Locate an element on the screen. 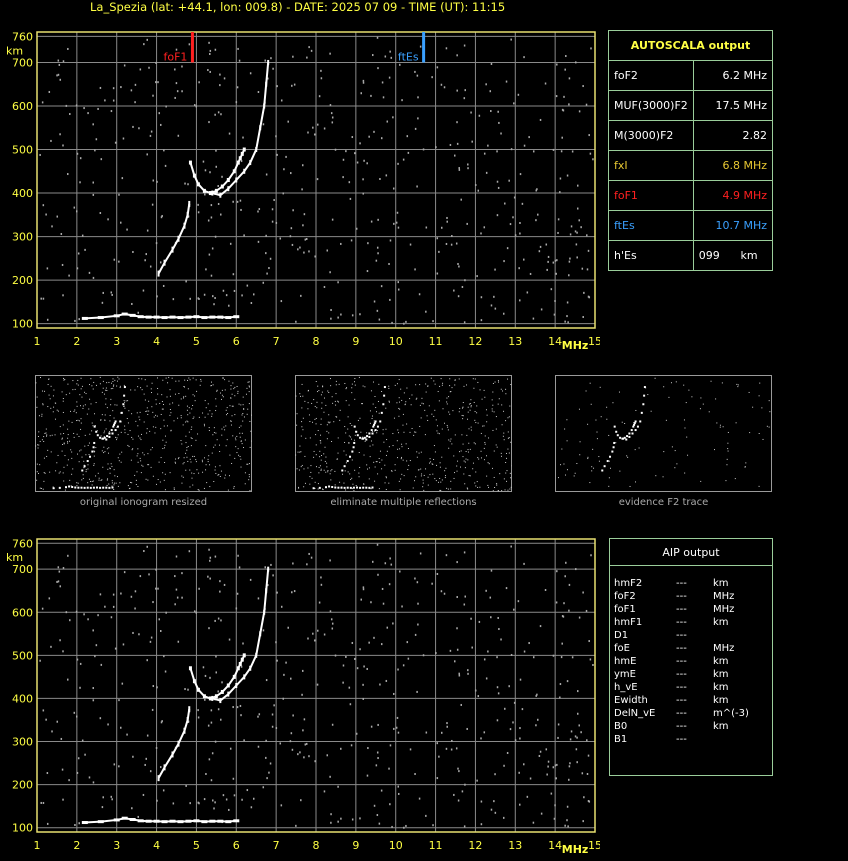 This screenshot has height=861, width=848. y-tick-label: 300 is located at coordinates (22, 237).